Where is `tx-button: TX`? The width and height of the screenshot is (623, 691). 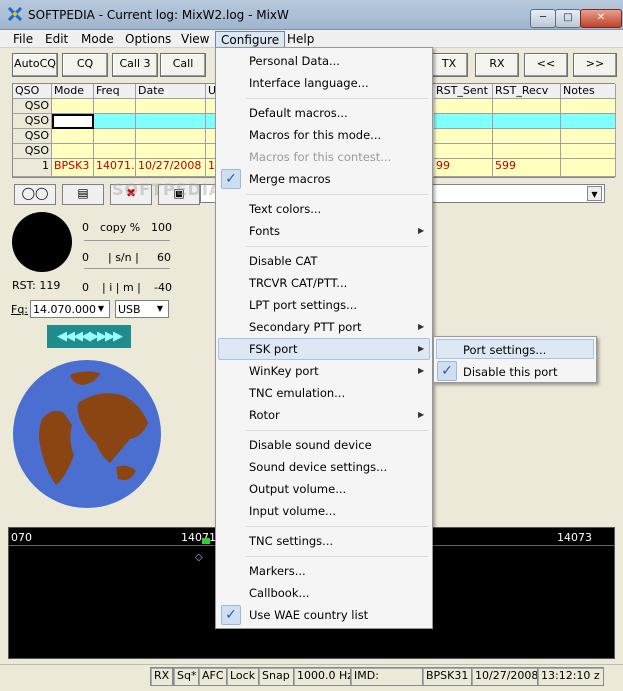
tx-button: TX is located at coordinates (449, 65).